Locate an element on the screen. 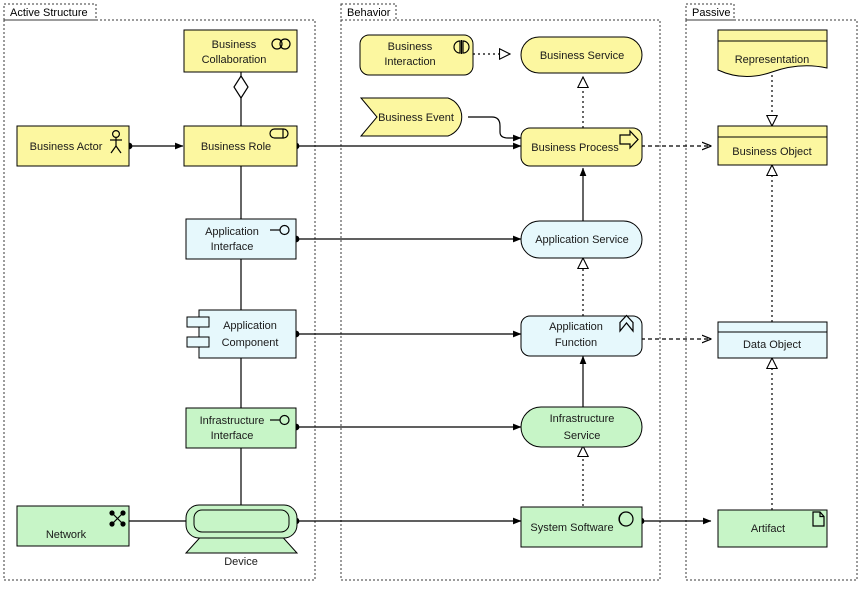 This screenshot has height=589, width=861. business-role-label: Business Role is located at coordinates (236, 147).